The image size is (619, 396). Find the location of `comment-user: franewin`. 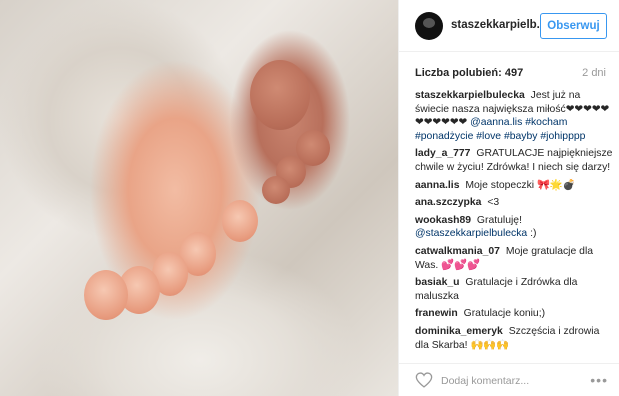

comment-user: franewin is located at coordinates (436, 313).